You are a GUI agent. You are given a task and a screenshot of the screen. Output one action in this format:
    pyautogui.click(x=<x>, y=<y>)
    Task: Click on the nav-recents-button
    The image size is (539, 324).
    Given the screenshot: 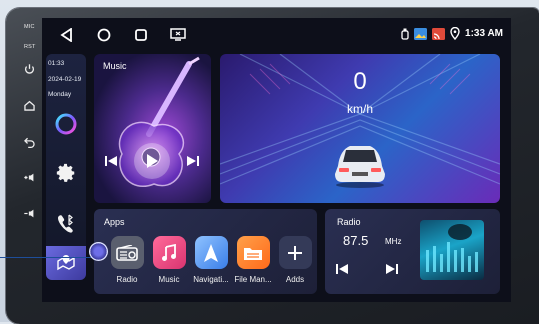 What is the action you would take?
    pyautogui.click(x=141, y=35)
    